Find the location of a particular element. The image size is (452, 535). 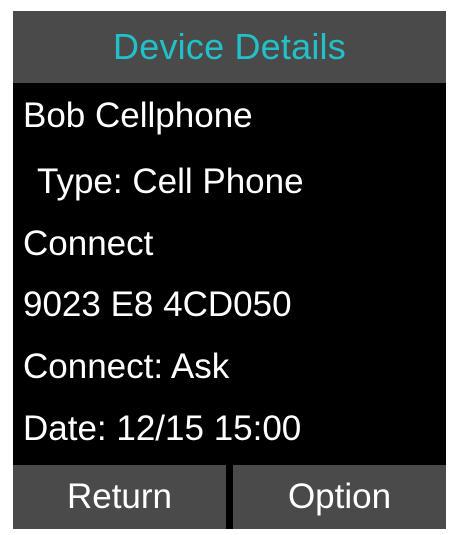

connect-mode: Connect: Ask is located at coordinates (126, 366).